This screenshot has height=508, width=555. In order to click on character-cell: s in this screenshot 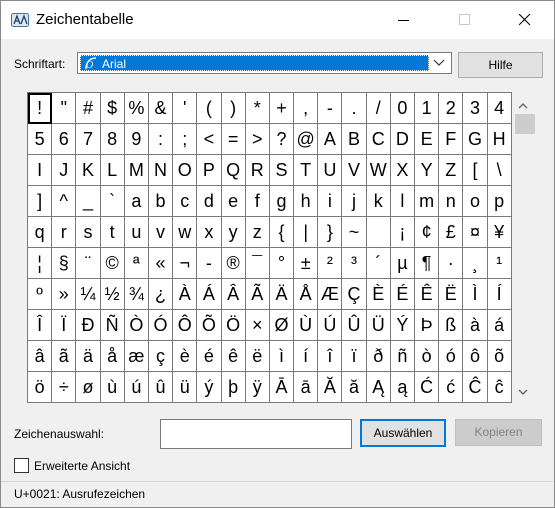, I will do `click(88, 232)`.